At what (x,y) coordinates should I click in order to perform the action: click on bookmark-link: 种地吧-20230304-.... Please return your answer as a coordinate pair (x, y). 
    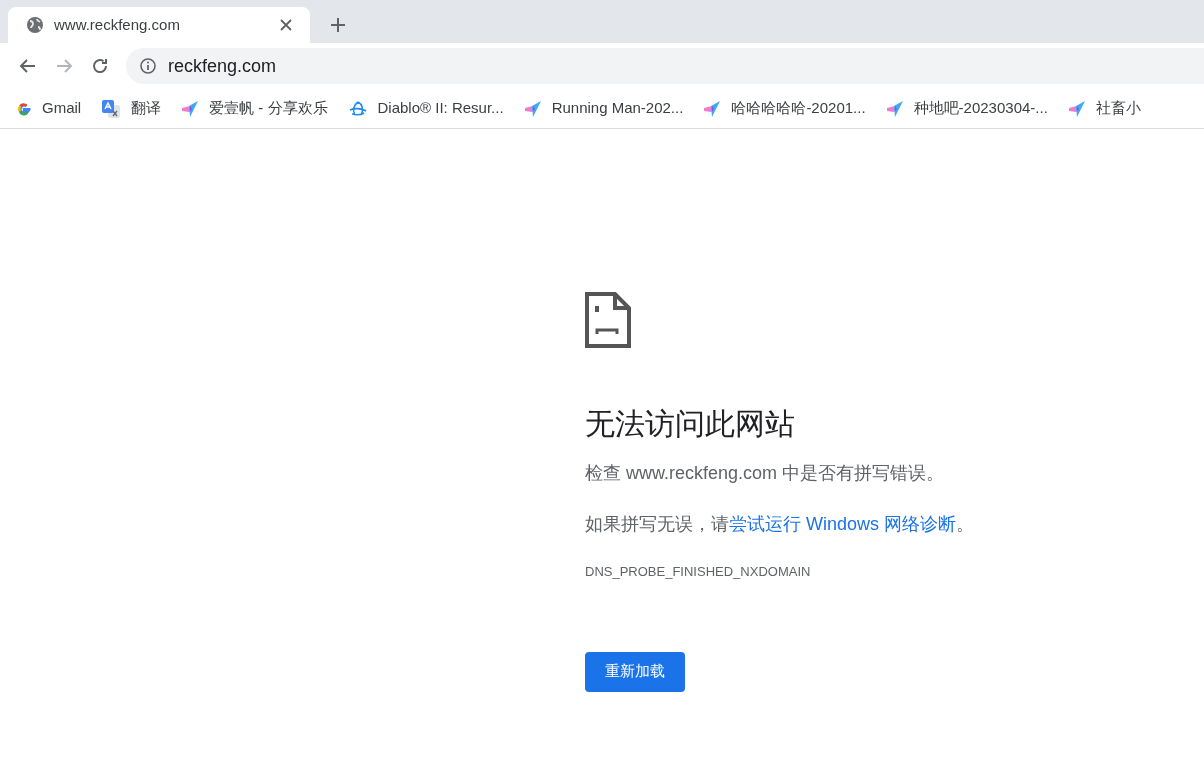
    Looking at the image, I should click on (966, 108).